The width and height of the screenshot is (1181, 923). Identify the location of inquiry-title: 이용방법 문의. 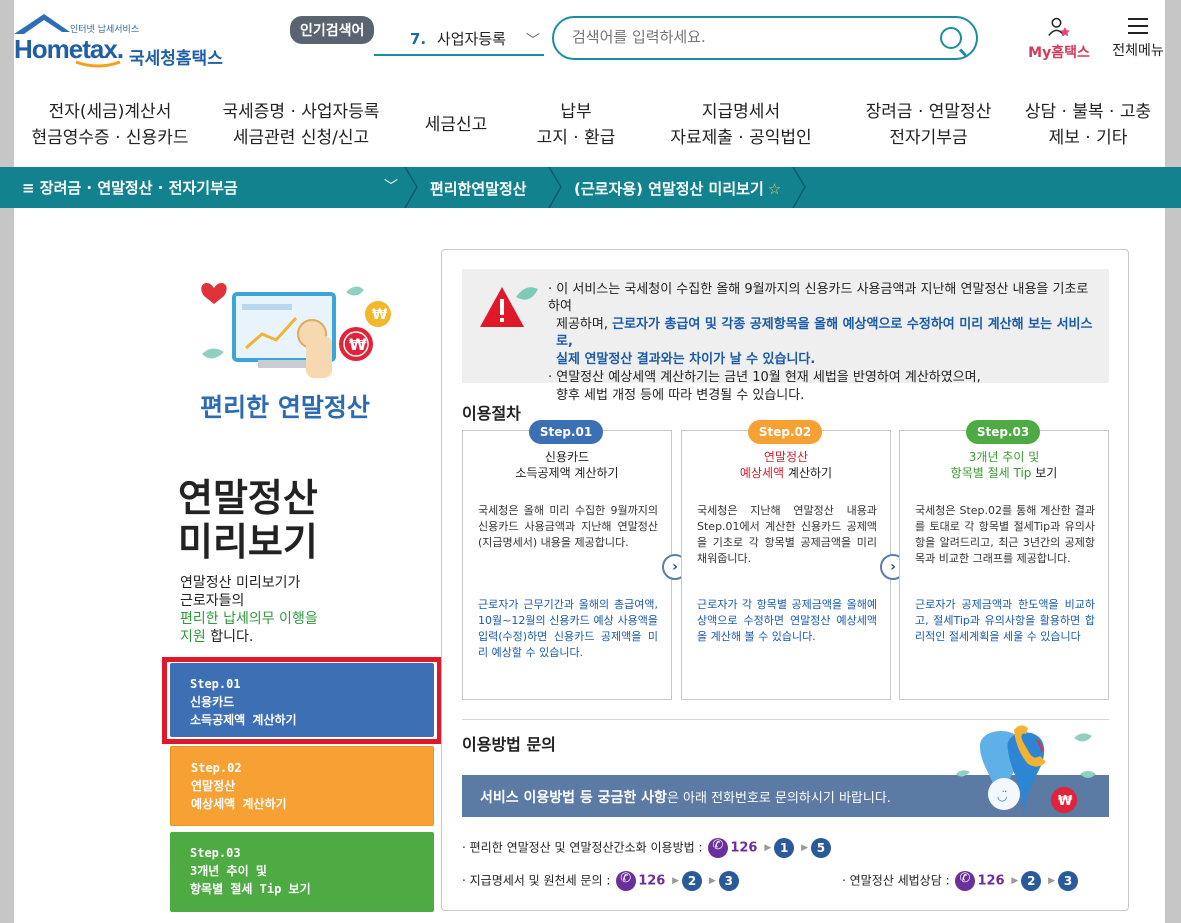
(509, 744).